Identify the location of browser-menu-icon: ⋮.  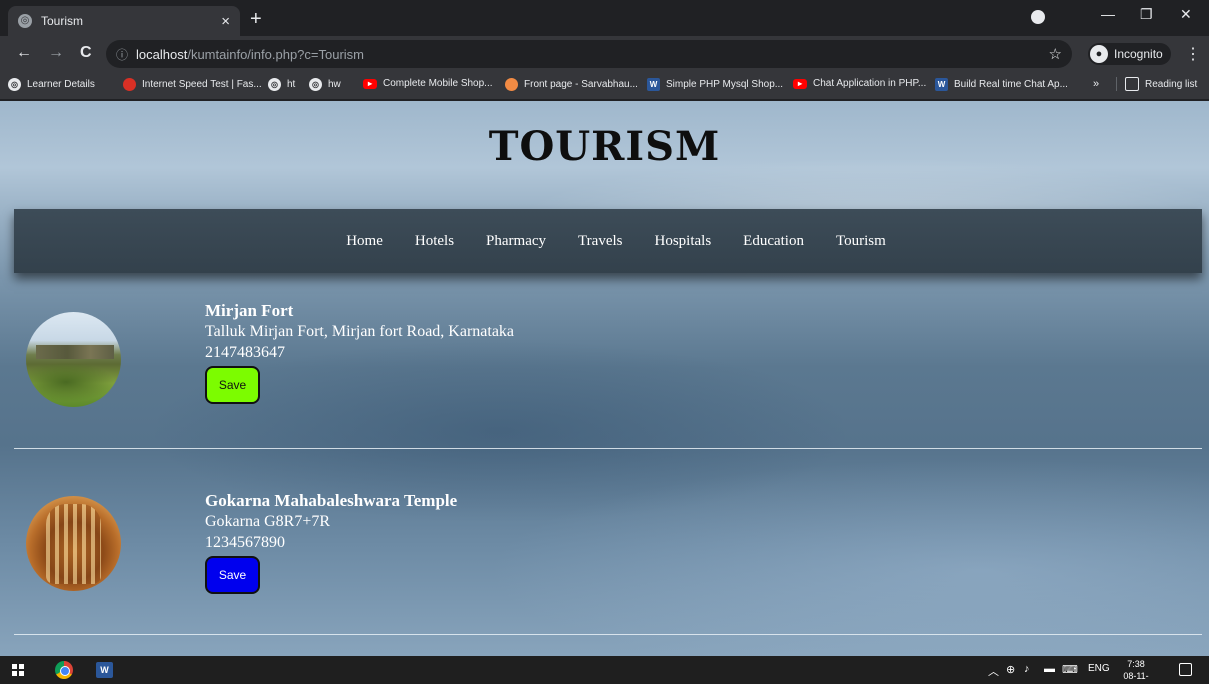
(1193, 54).